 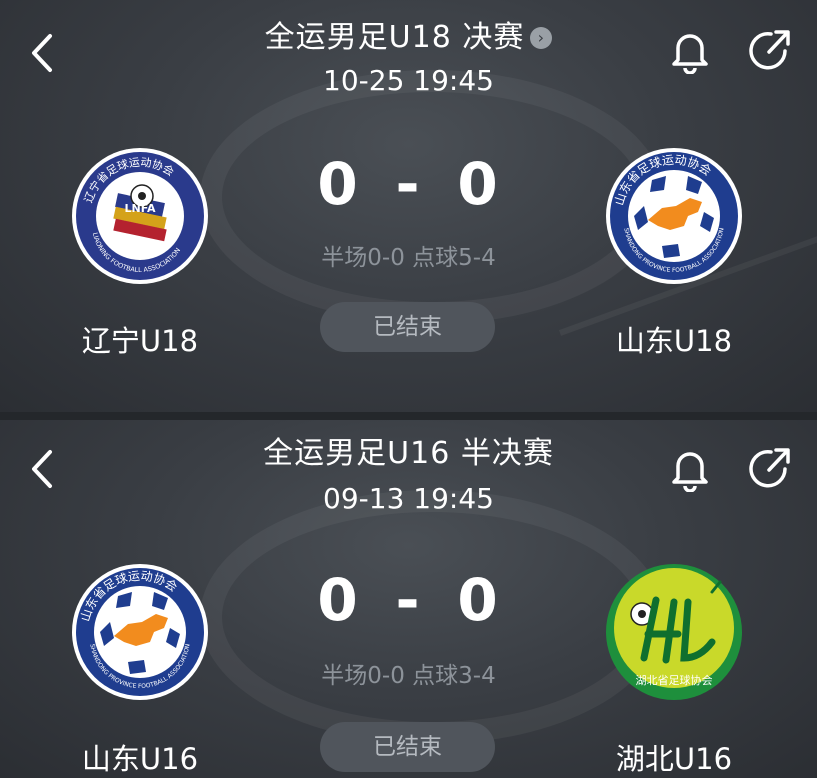 I want to click on score-detail: 半场0-0 点球5-4, so click(x=408, y=258).